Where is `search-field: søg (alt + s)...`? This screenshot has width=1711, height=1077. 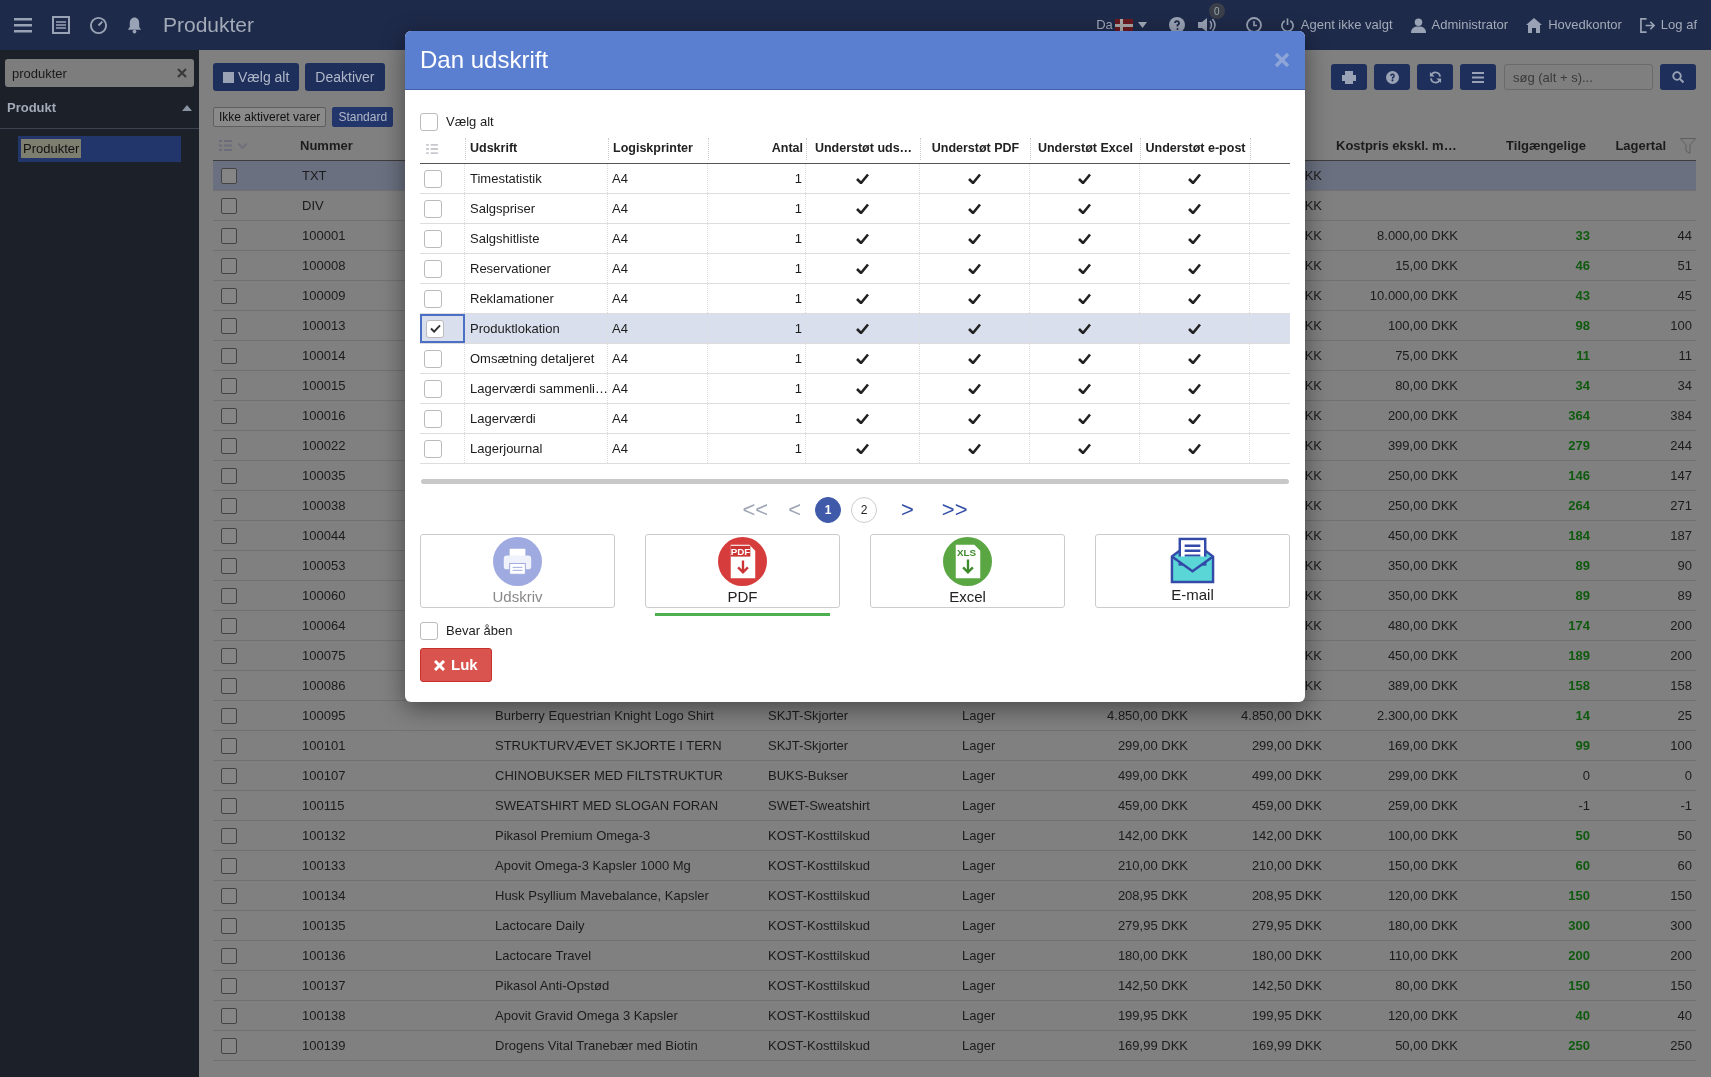 search-field: søg (alt + s)... is located at coordinates (1578, 77).